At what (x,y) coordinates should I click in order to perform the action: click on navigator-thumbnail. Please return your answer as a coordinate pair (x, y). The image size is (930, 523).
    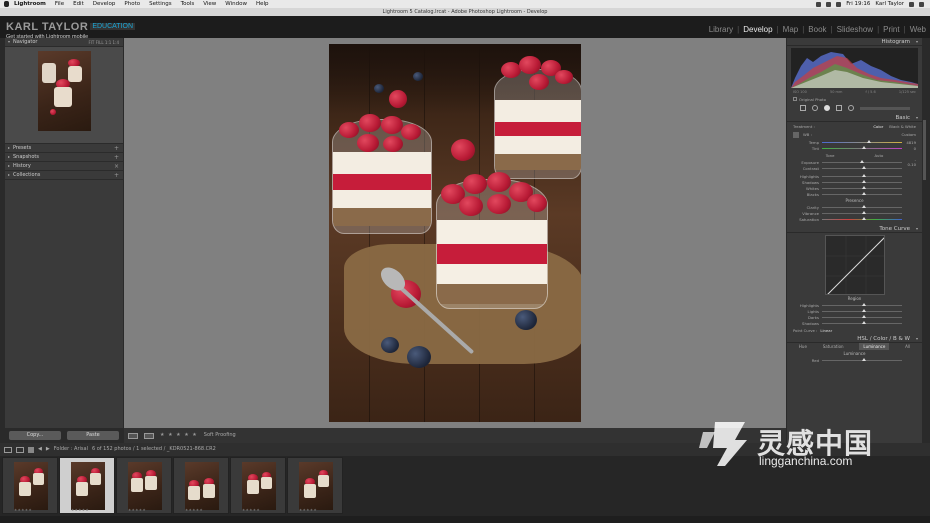
    Looking at the image, I should click on (64, 91).